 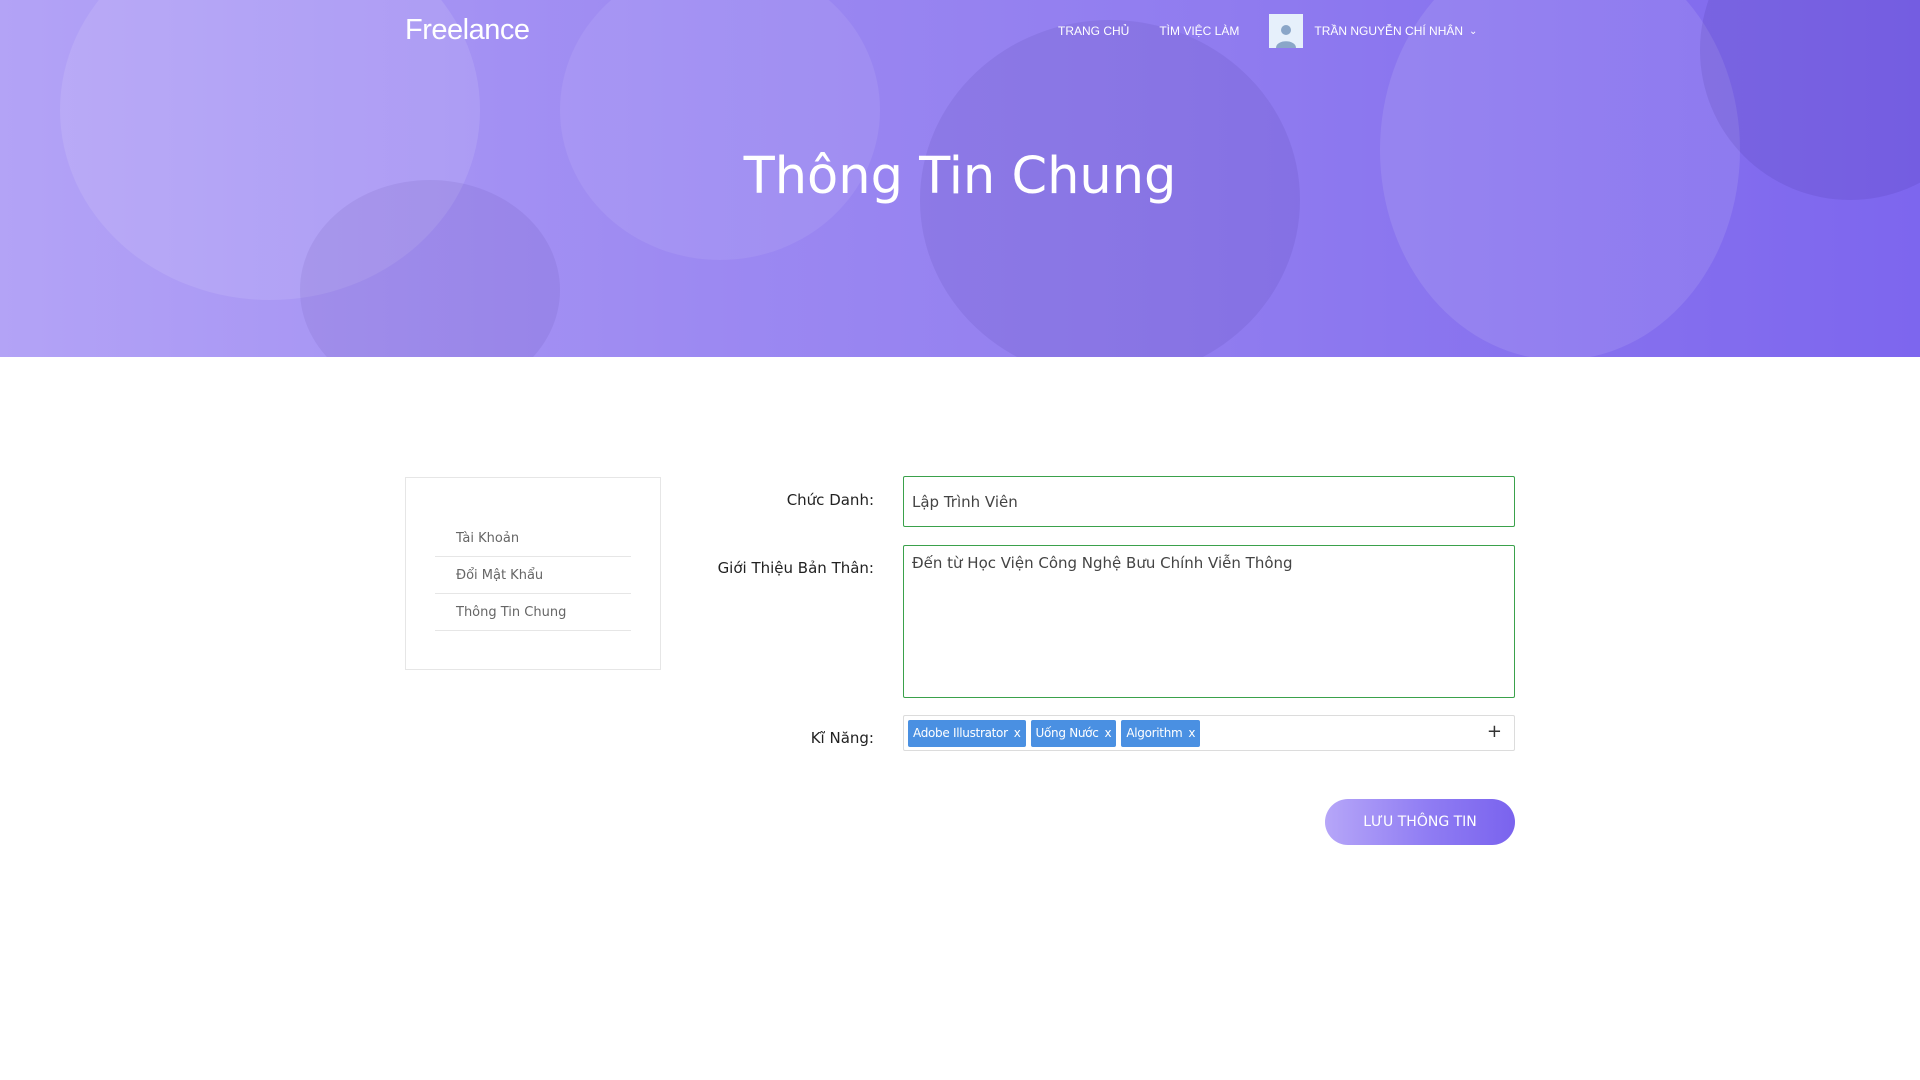 I want to click on user-icon, so click(x=1286, y=36).